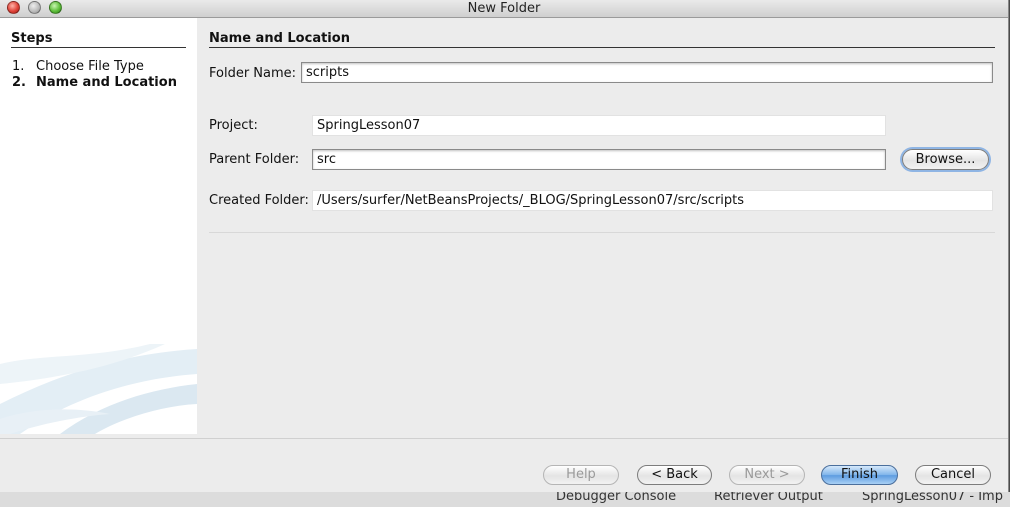 This screenshot has width=1010, height=507. Describe the element at coordinates (859, 475) in the screenshot. I see `finish-button: Finish` at that location.